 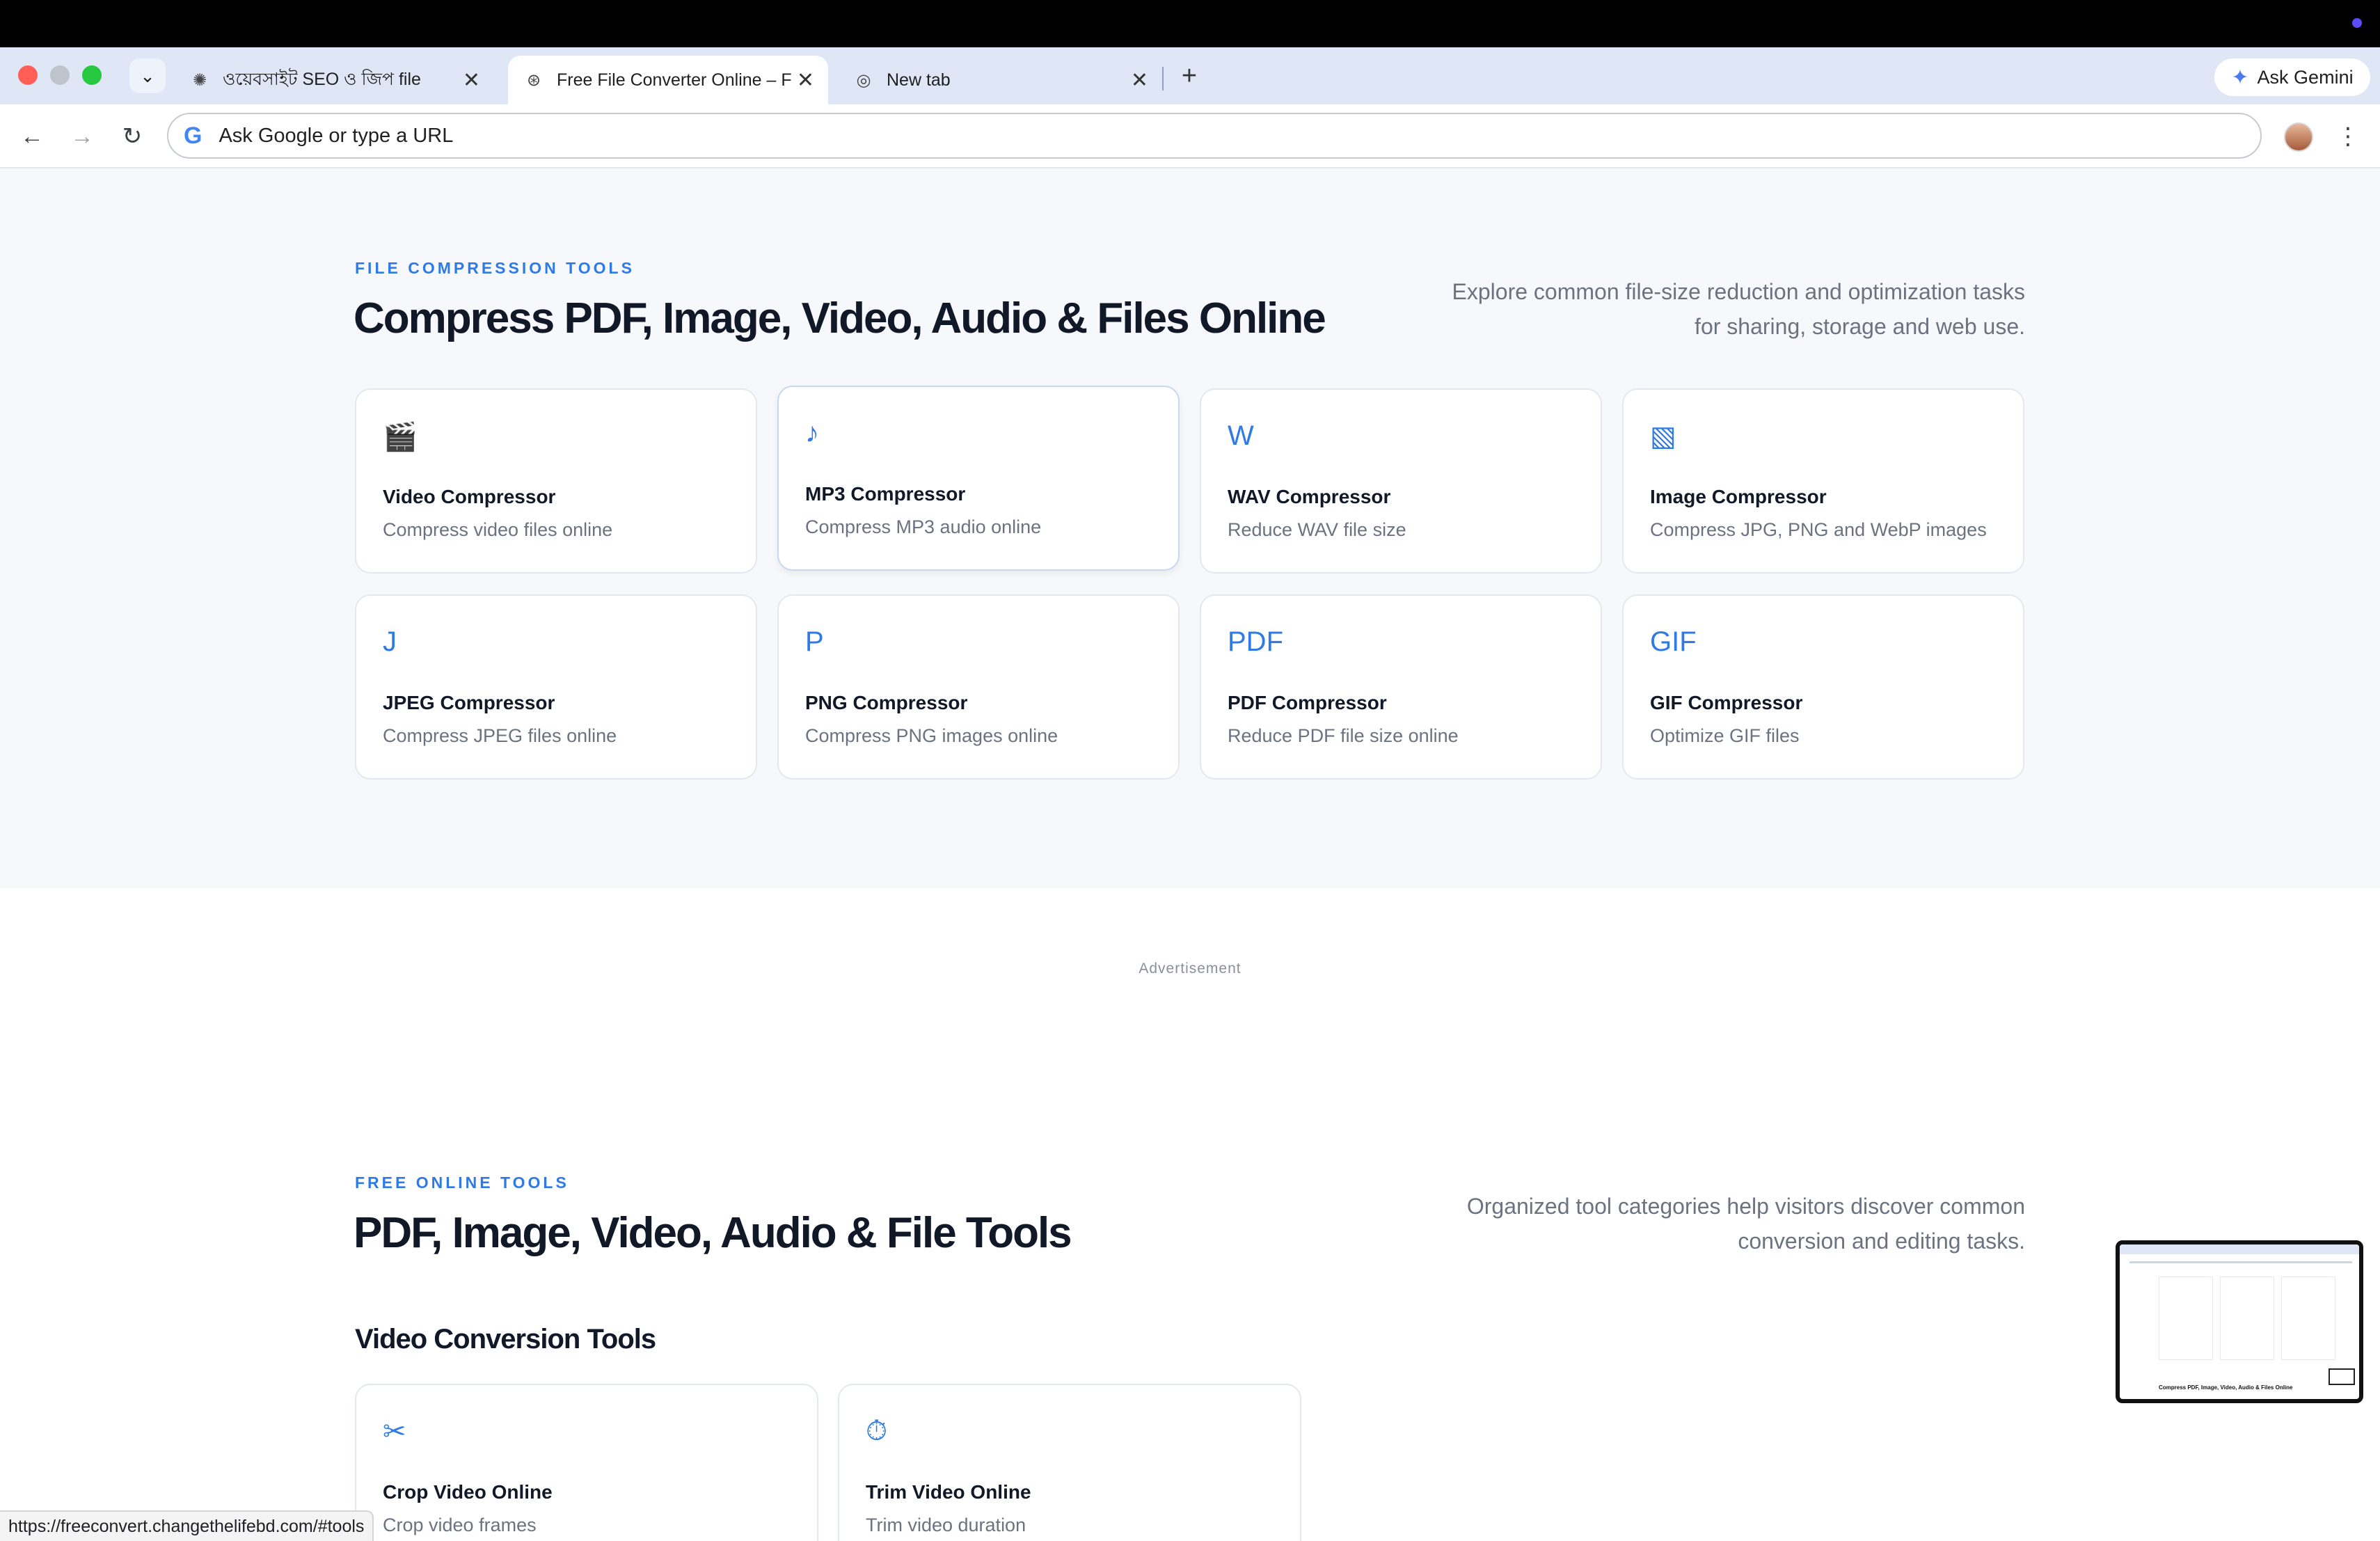 What do you see at coordinates (1823, 687) in the screenshot?
I see `tool-card-gif-compressor: GIF GIF Compressor Optimize GIF files` at bounding box center [1823, 687].